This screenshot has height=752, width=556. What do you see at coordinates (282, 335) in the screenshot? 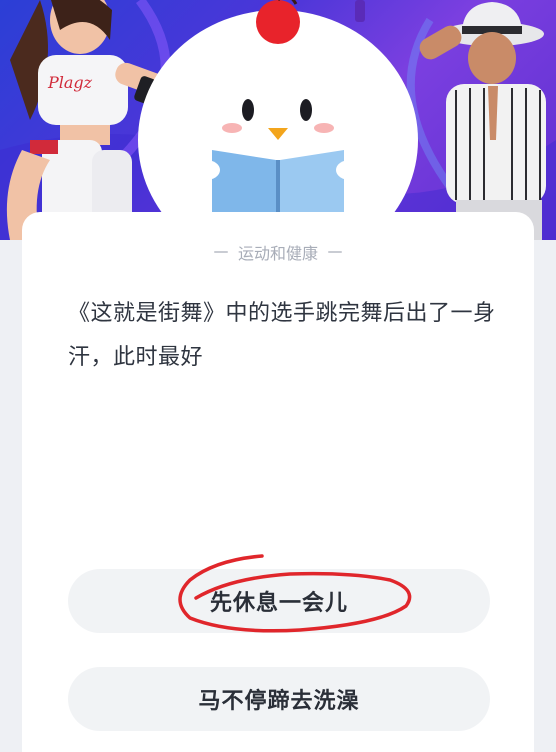
I see `question-text: 《这就是街舞》中的选手跳完舞后出了一身汗，此时最好` at bounding box center [282, 335].